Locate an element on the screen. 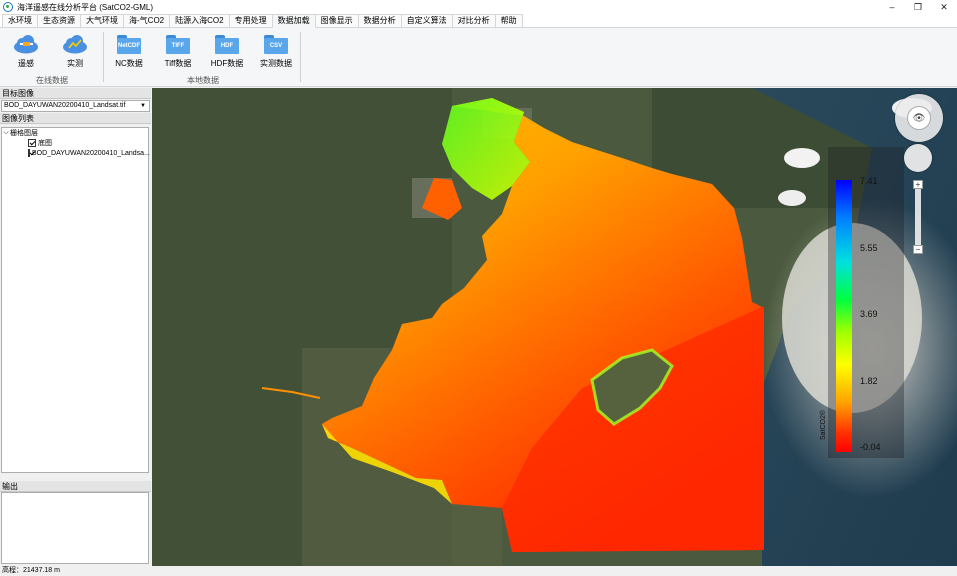  chevron-down-icon: ▼ is located at coordinates (143, 106).